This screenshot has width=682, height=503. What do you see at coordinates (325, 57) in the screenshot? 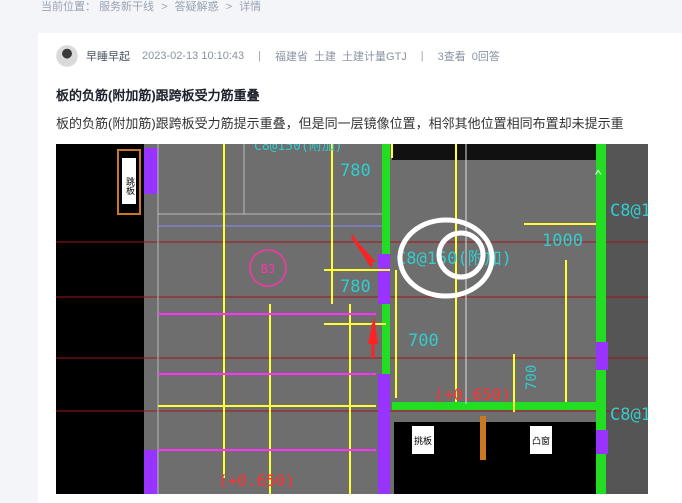
I see `post-category: 土建` at bounding box center [325, 57].